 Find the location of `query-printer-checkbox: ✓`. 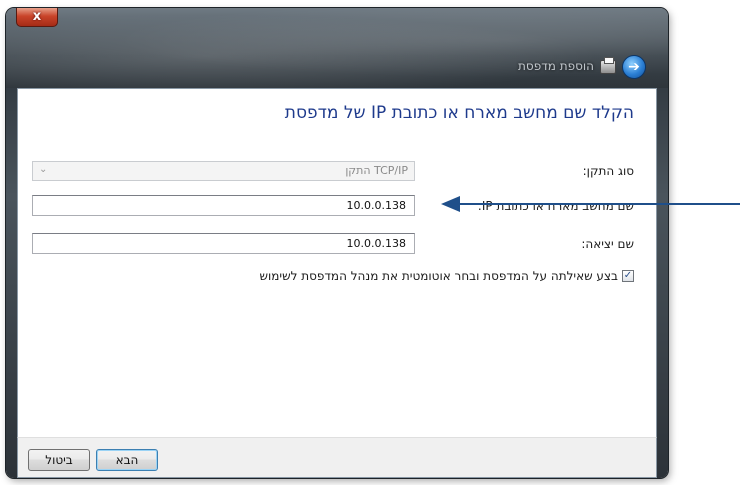

query-printer-checkbox: ✓ is located at coordinates (628, 276).